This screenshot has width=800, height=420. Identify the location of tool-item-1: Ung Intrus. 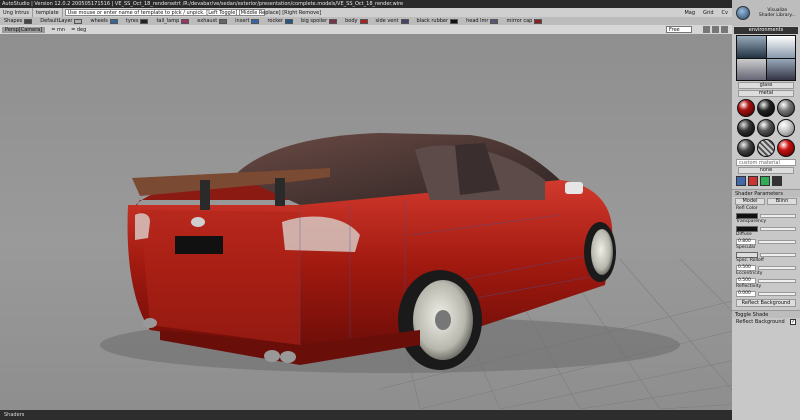
(17, 12).